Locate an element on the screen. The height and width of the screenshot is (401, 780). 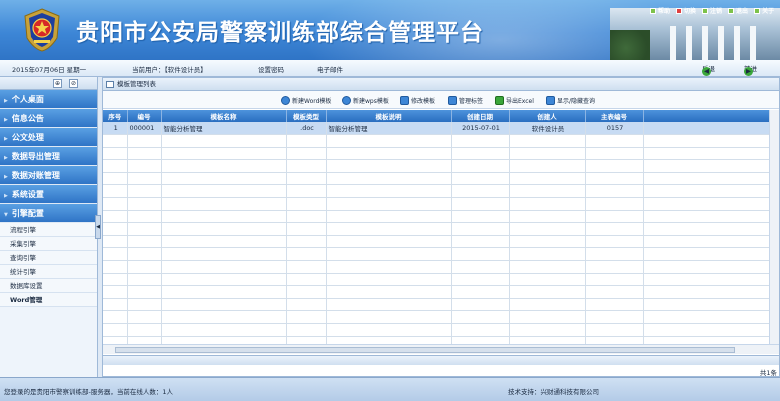
refresh-icon: ⊘ is located at coordinates (73, 83).